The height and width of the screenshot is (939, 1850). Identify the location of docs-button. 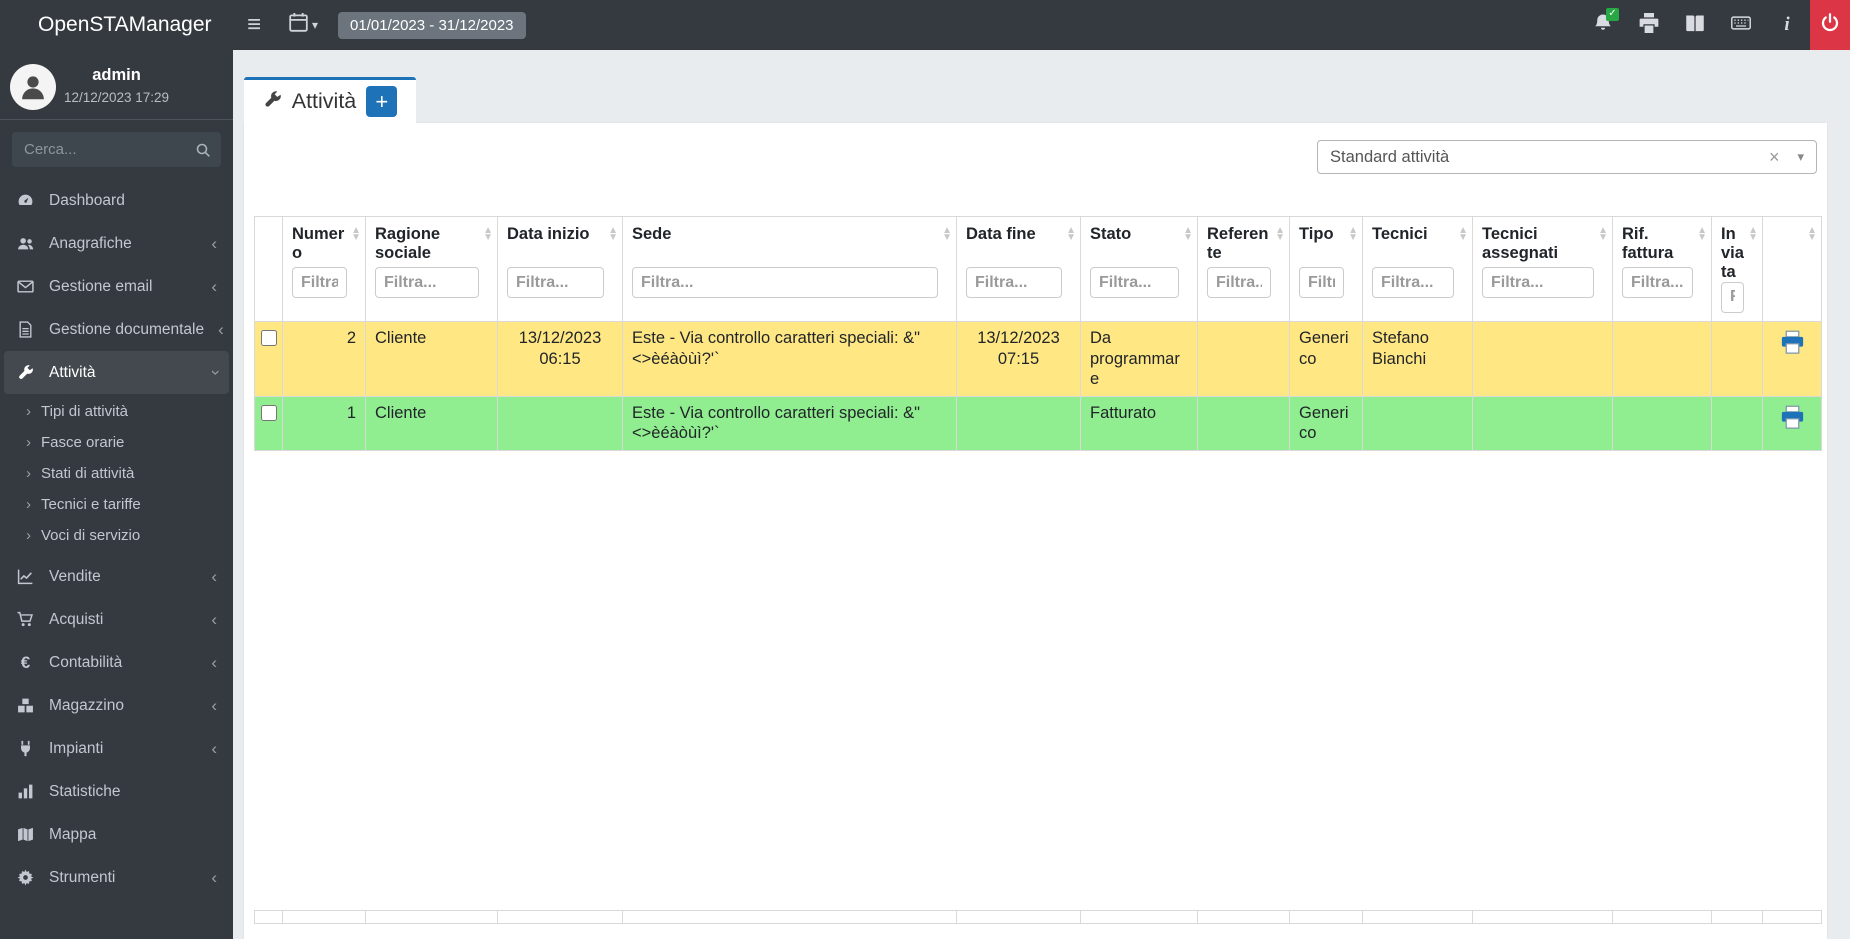
(1695, 25).